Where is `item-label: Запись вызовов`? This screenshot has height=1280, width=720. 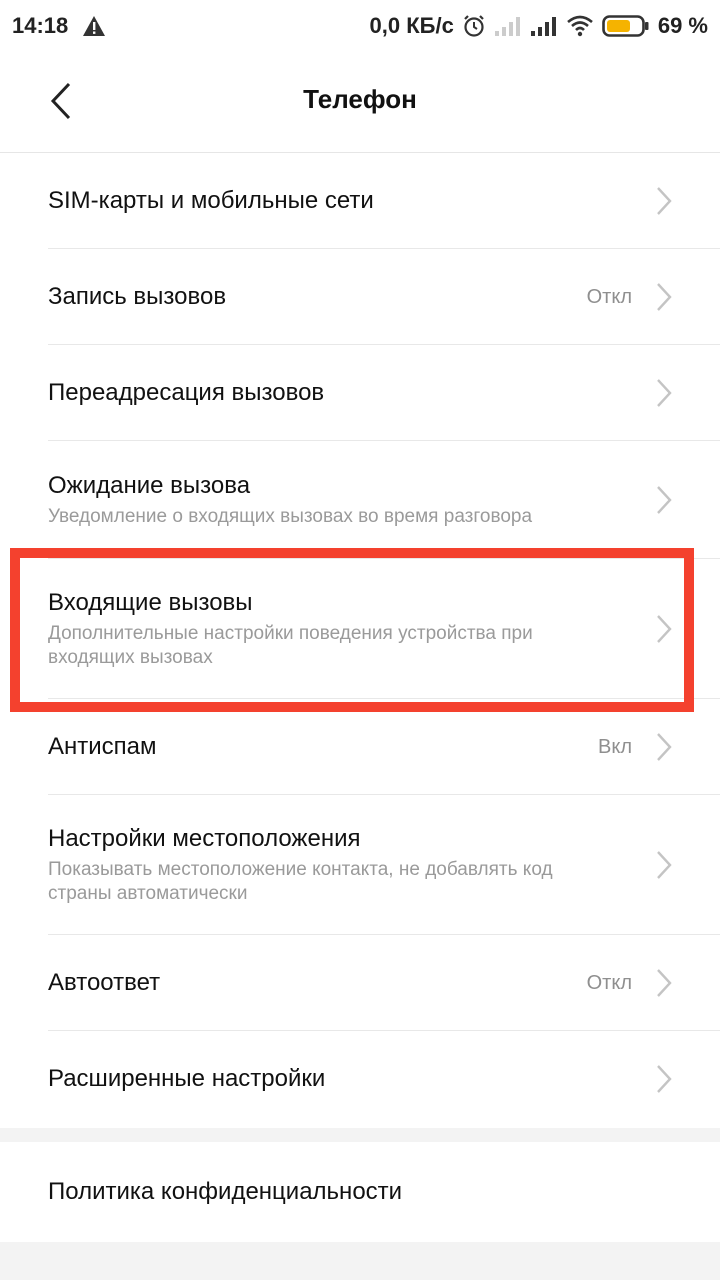
item-label: Запись вызовов is located at coordinates (137, 296).